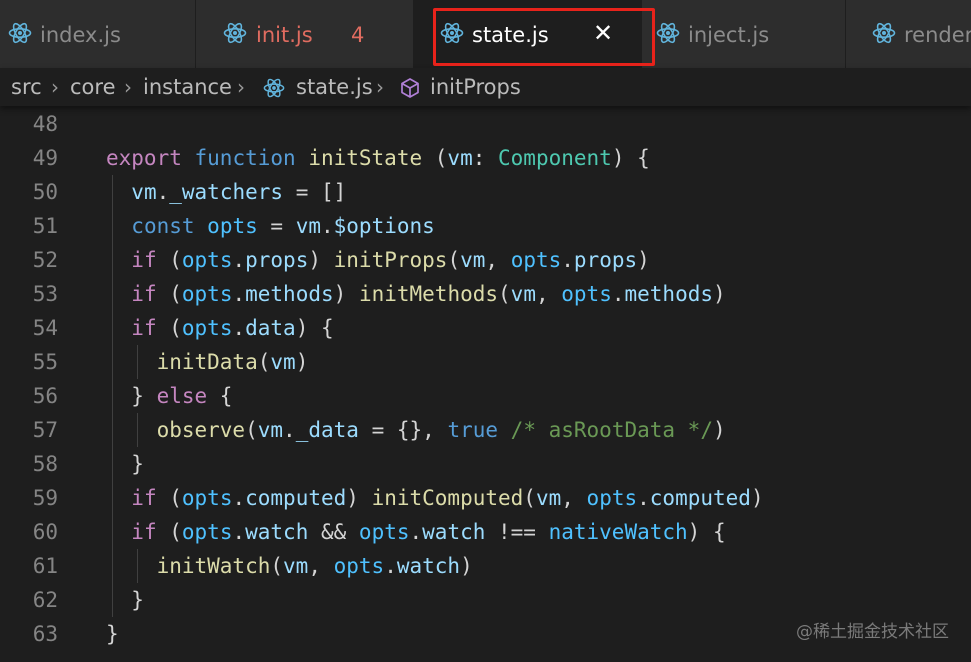 This screenshot has width=971, height=662. What do you see at coordinates (26, 87) in the screenshot?
I see `breadcrumb-item-src: src` at bounding box center [26, 87].